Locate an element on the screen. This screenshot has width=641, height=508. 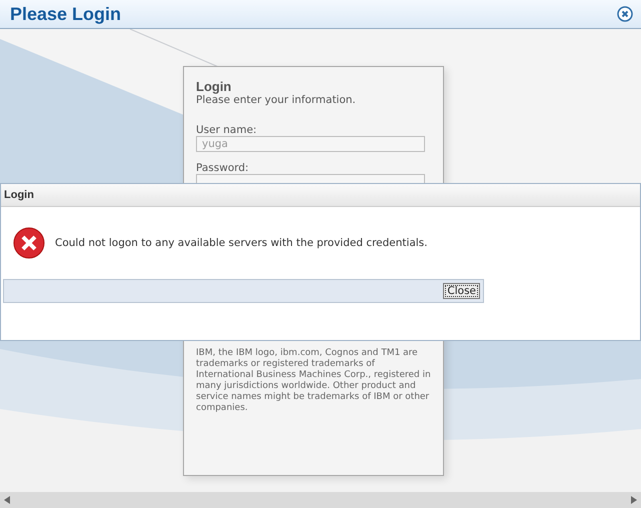
error-message: Could not logon to any available servers with the provided credentials. is located at coordinates (241, 243).